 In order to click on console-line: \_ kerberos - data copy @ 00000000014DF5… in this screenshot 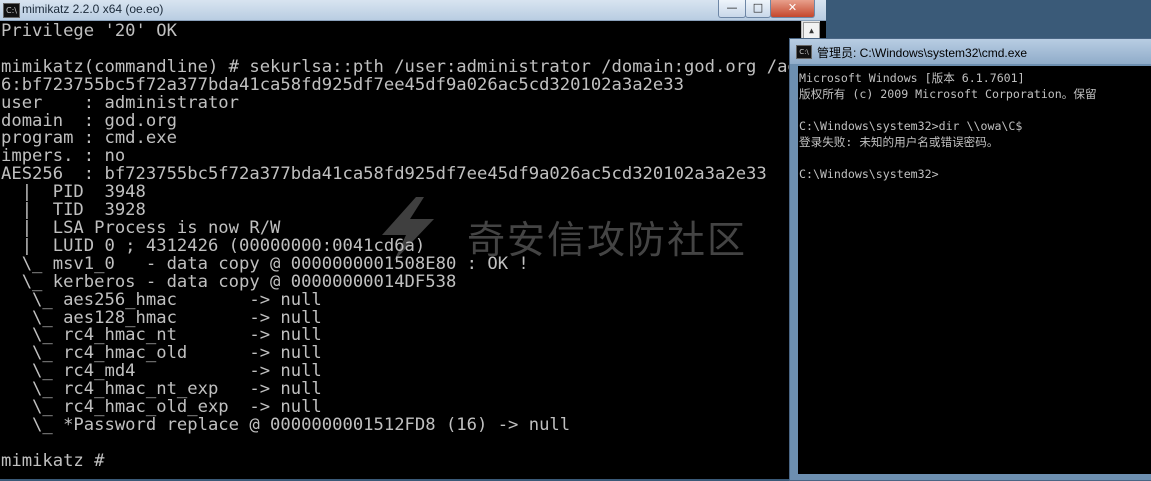, I will do `click(229, 281)`.